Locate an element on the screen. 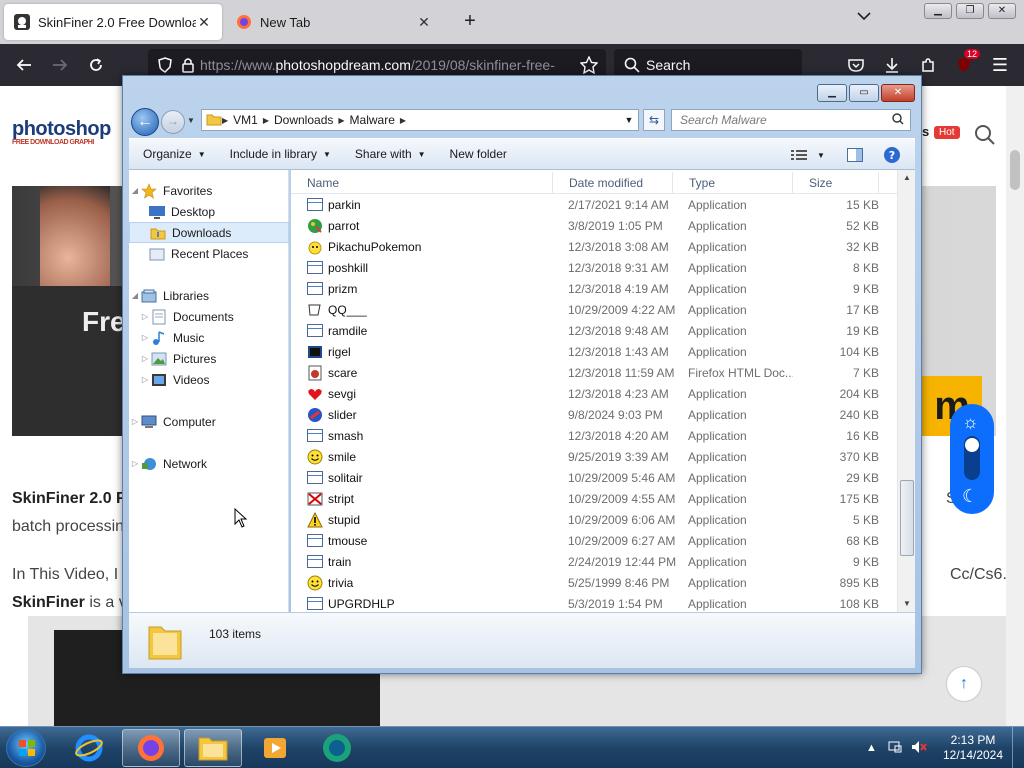  network-status-icon is located at coordinates (895, 748).